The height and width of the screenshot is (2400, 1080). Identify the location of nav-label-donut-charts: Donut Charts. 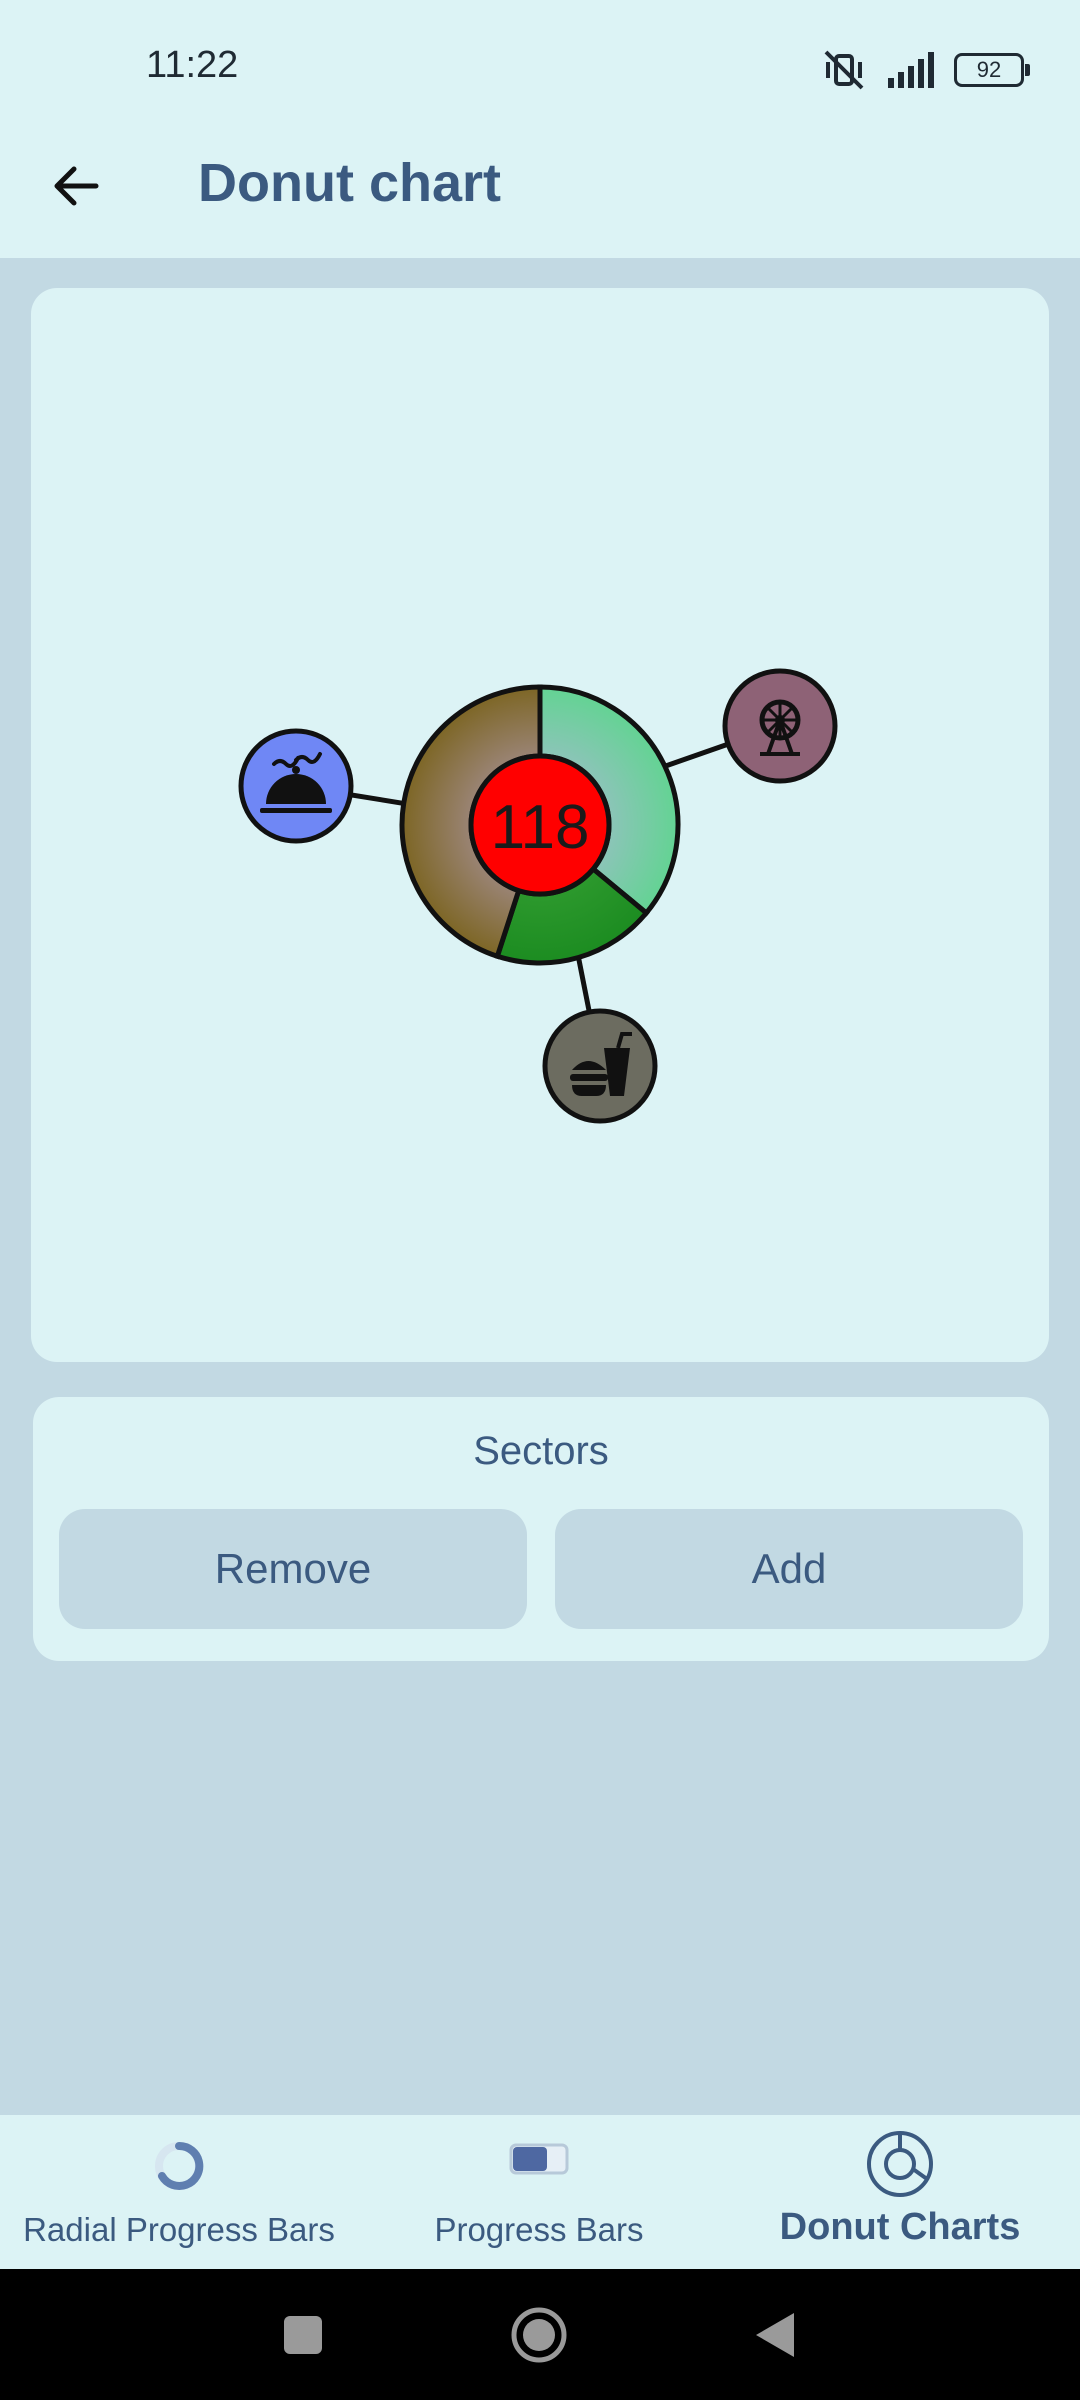
(900, 2227).